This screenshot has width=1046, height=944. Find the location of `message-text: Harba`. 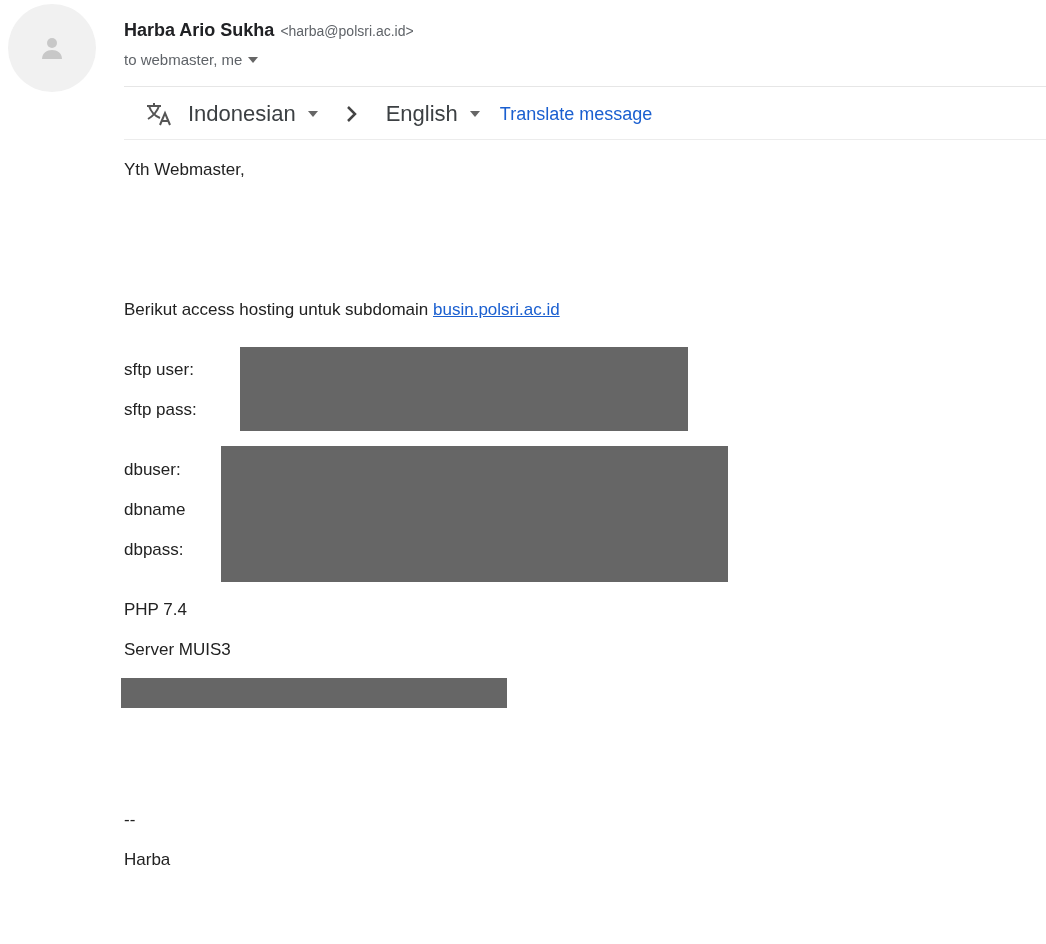

message-text: Harba is located at coordinates (148, 860).